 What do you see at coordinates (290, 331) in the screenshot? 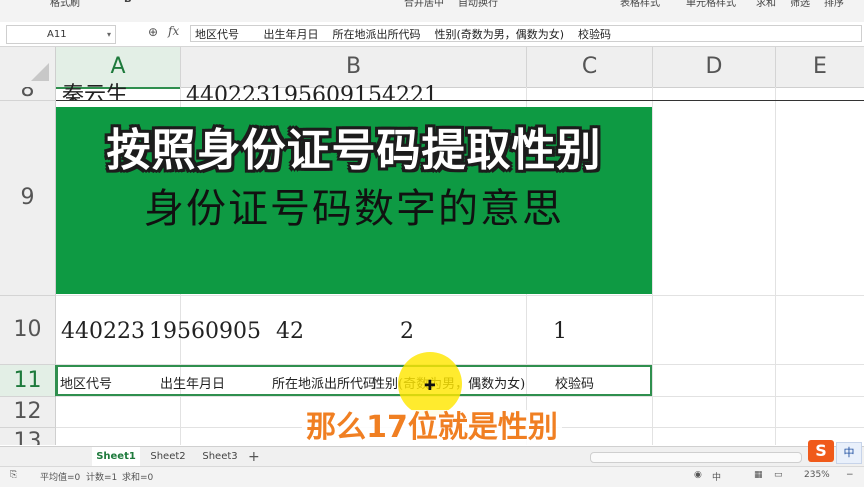
I see `cell-a10-police: 42` at bounding box center [290, 331].